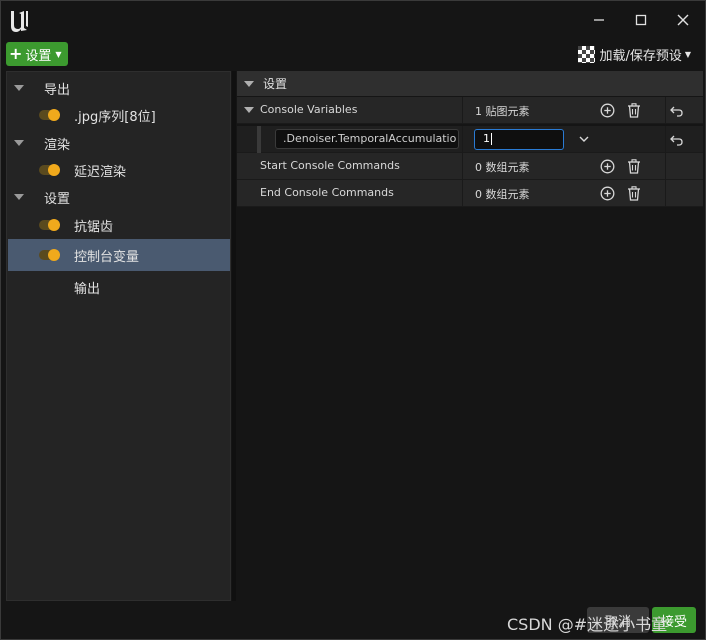 This screenshot has height=640, width=706. Describe the element at coordinates (491, 139) in the screenshot. I see `text-caret` at that location.